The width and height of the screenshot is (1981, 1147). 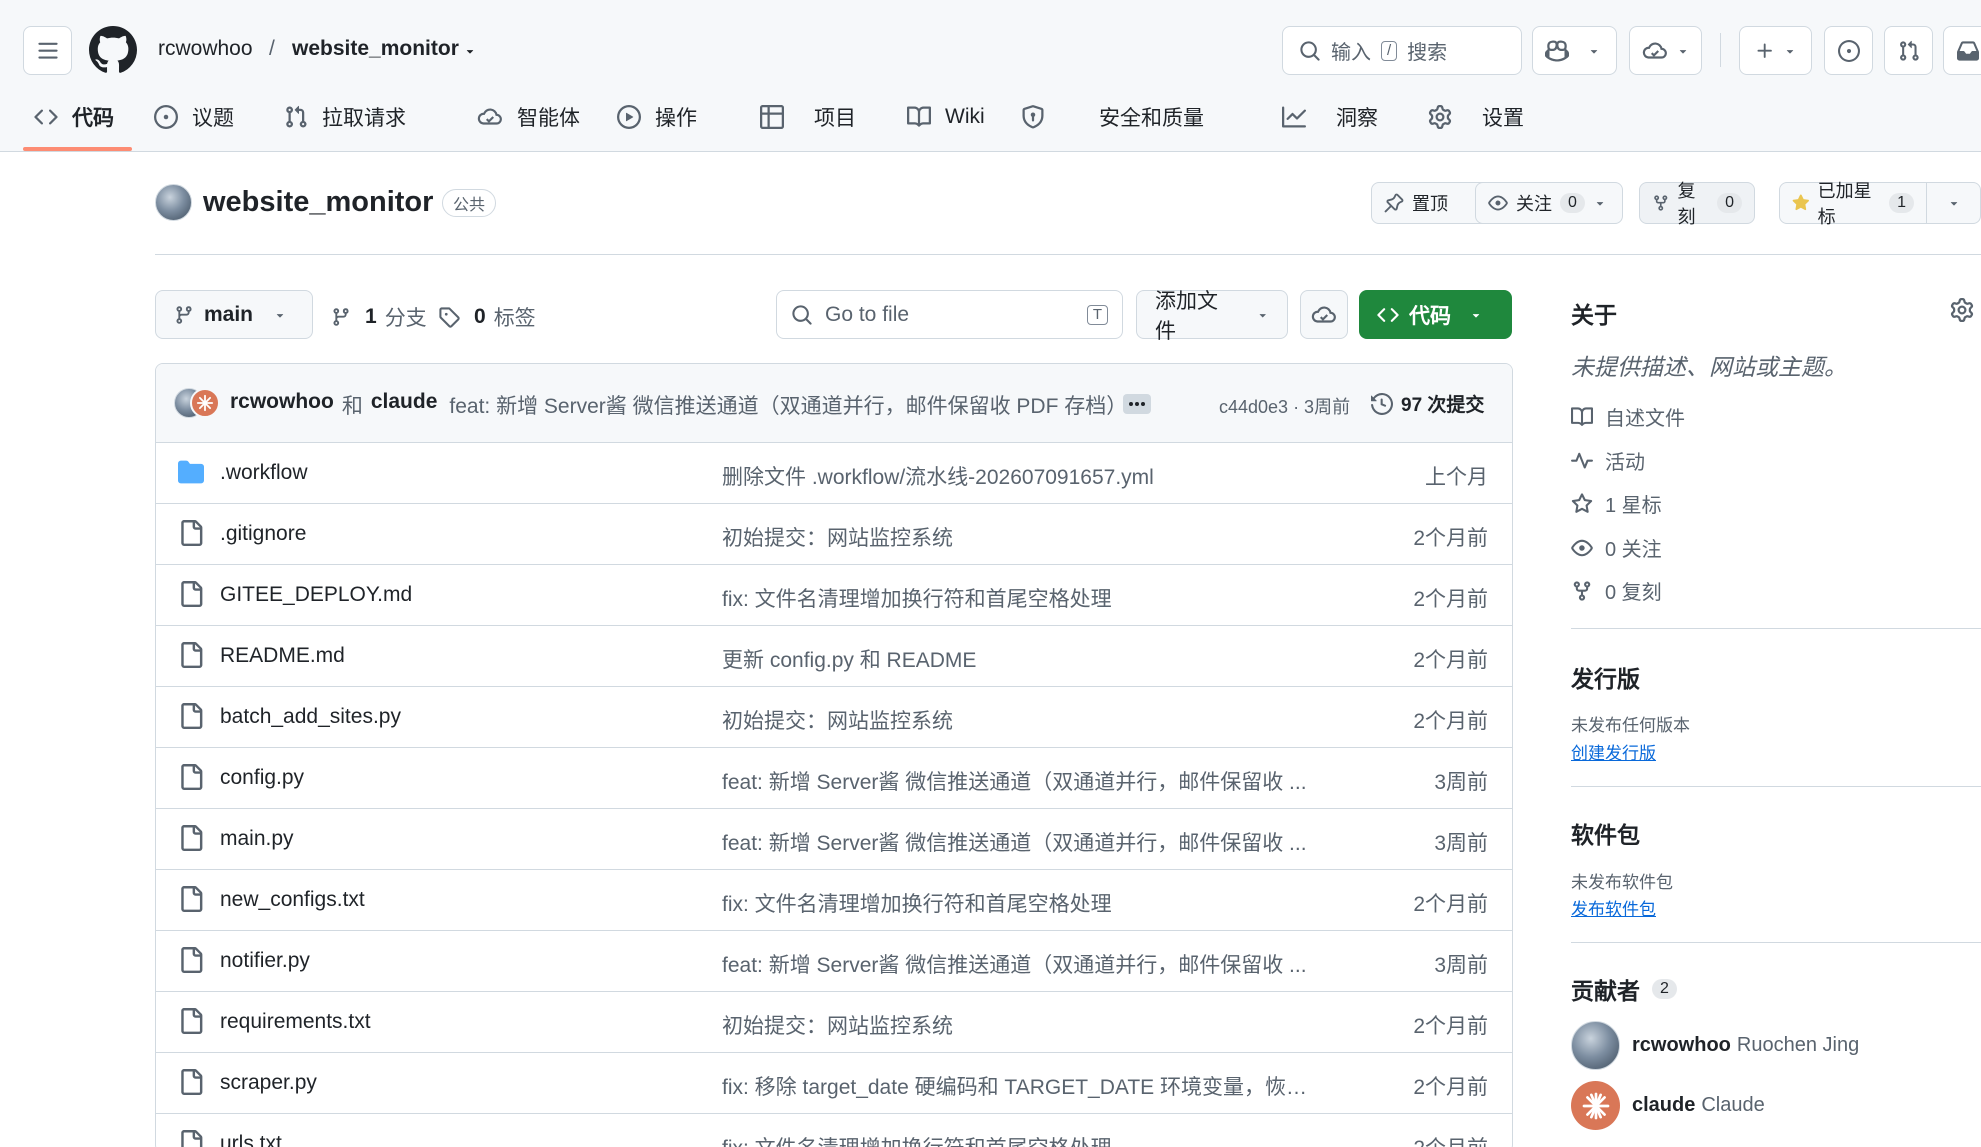 What do you see at coordinates (946, 117) in the screenshot?
I see `tab-wiki: Wiki` at bounding box center [946, 117].